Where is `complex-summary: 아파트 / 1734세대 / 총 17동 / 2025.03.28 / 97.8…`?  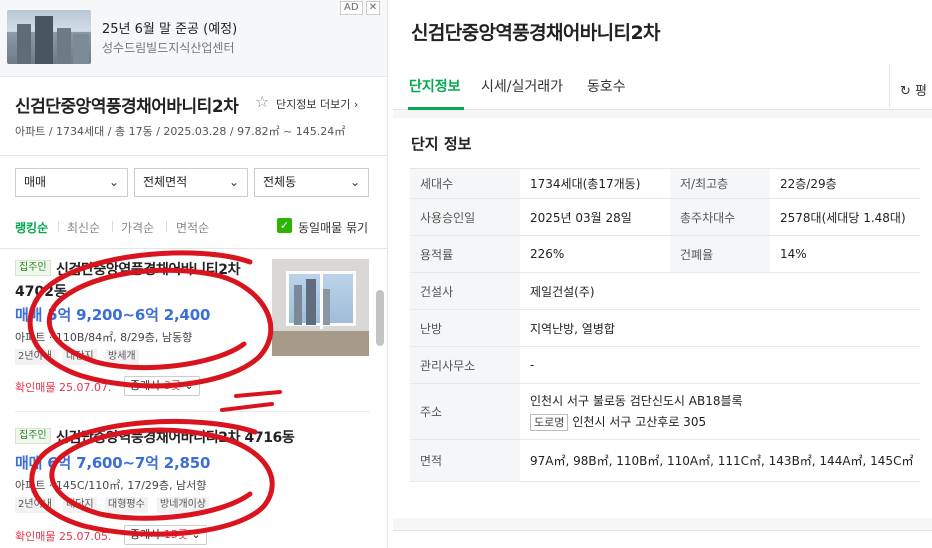
complex-summary: 아파트 / 1734세대 / 총 17동 / 2025.03.28 / 97.8… is located at coordinates (180, 131).